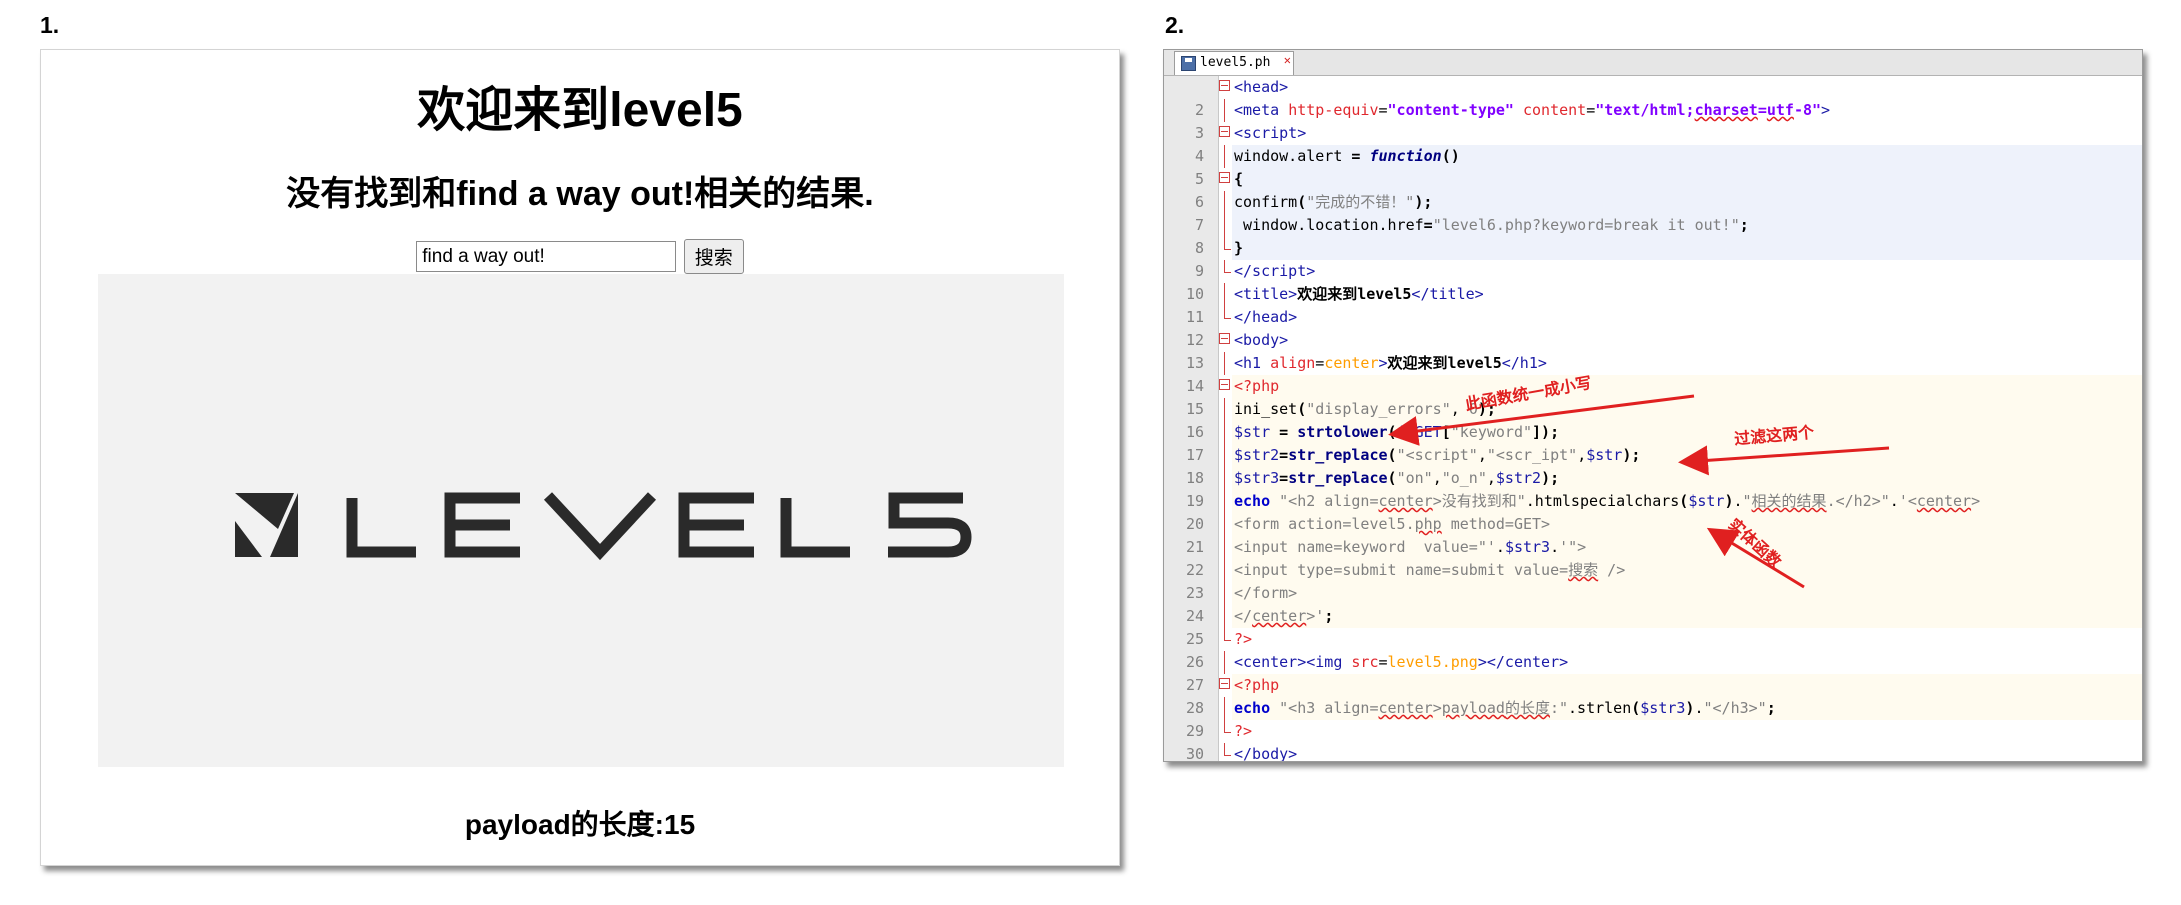  Describe the element at coordinates (580, 824) in the screenshot. I see `payload-length: payload的长度:15` at that location.